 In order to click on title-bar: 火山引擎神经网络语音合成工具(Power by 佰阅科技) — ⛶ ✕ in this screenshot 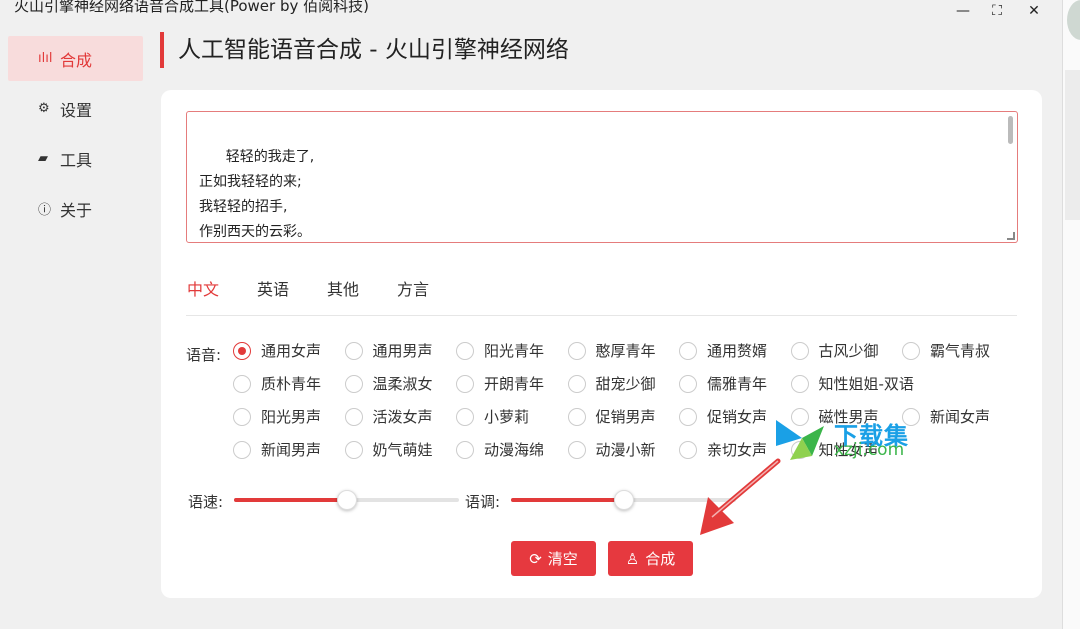, I will do `click(531, 11)`.